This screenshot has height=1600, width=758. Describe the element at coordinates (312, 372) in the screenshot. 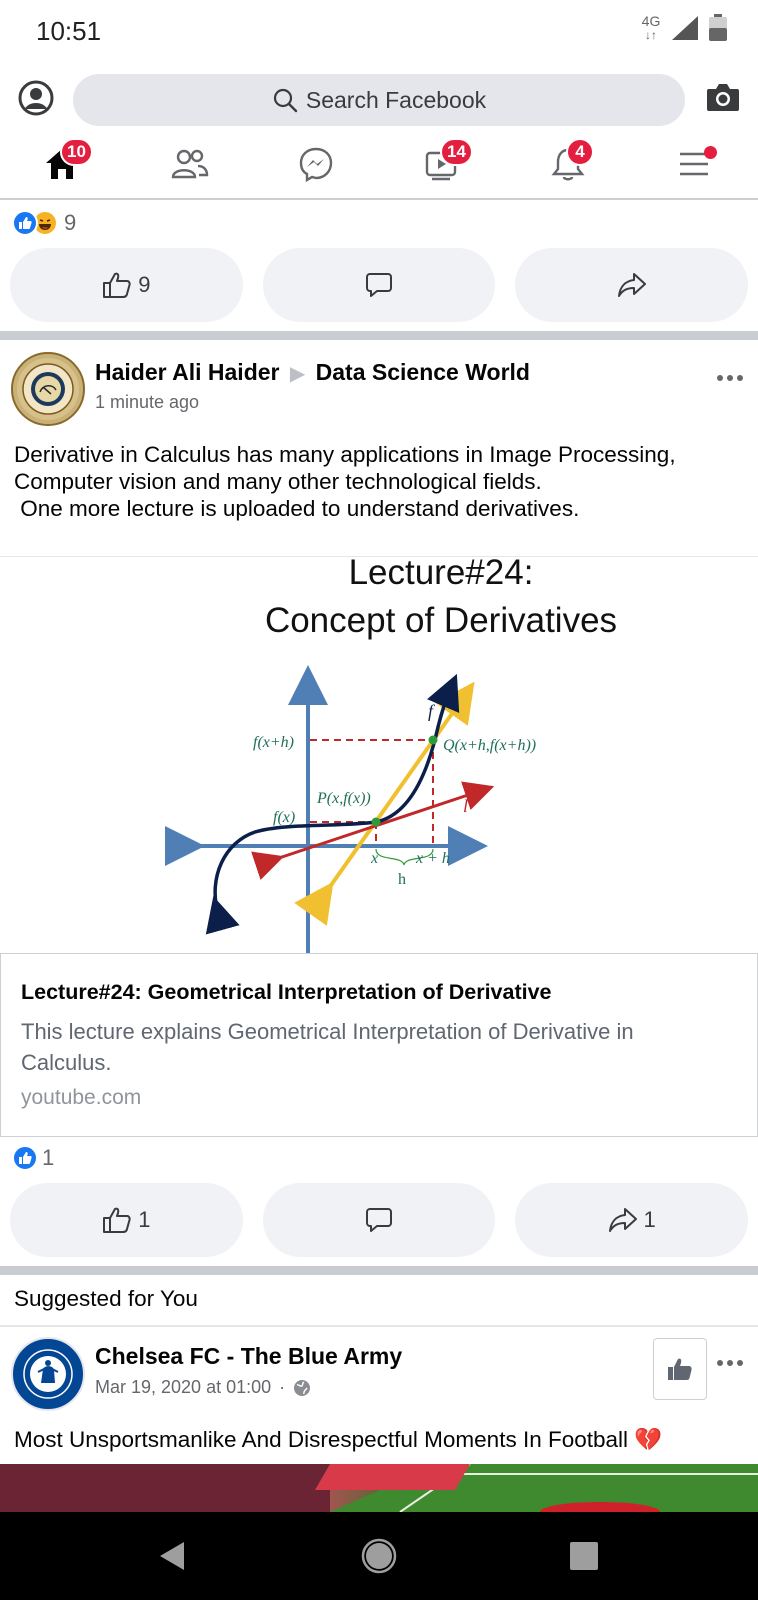

I see `post-author-line: Haider Ali Haider ▶ Data Science World` at that location.